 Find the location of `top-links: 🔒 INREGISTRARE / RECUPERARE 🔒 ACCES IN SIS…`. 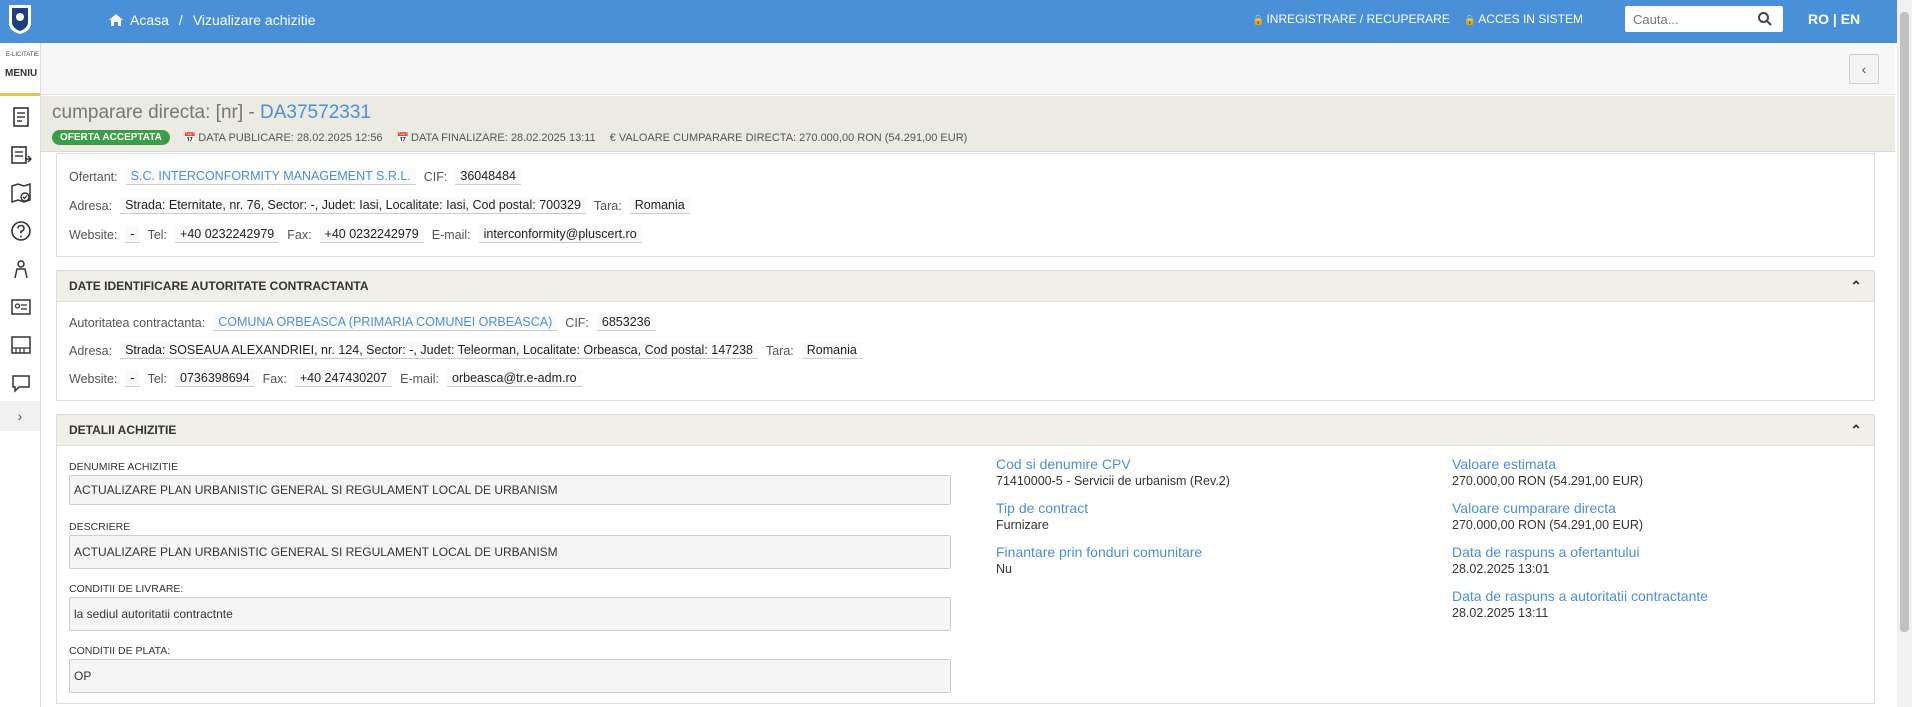

top-links: 🔒 INREGISTRARE / RECUPERARE 🔒 ACCES IN SIS… is located at coordinates (1417, 19).